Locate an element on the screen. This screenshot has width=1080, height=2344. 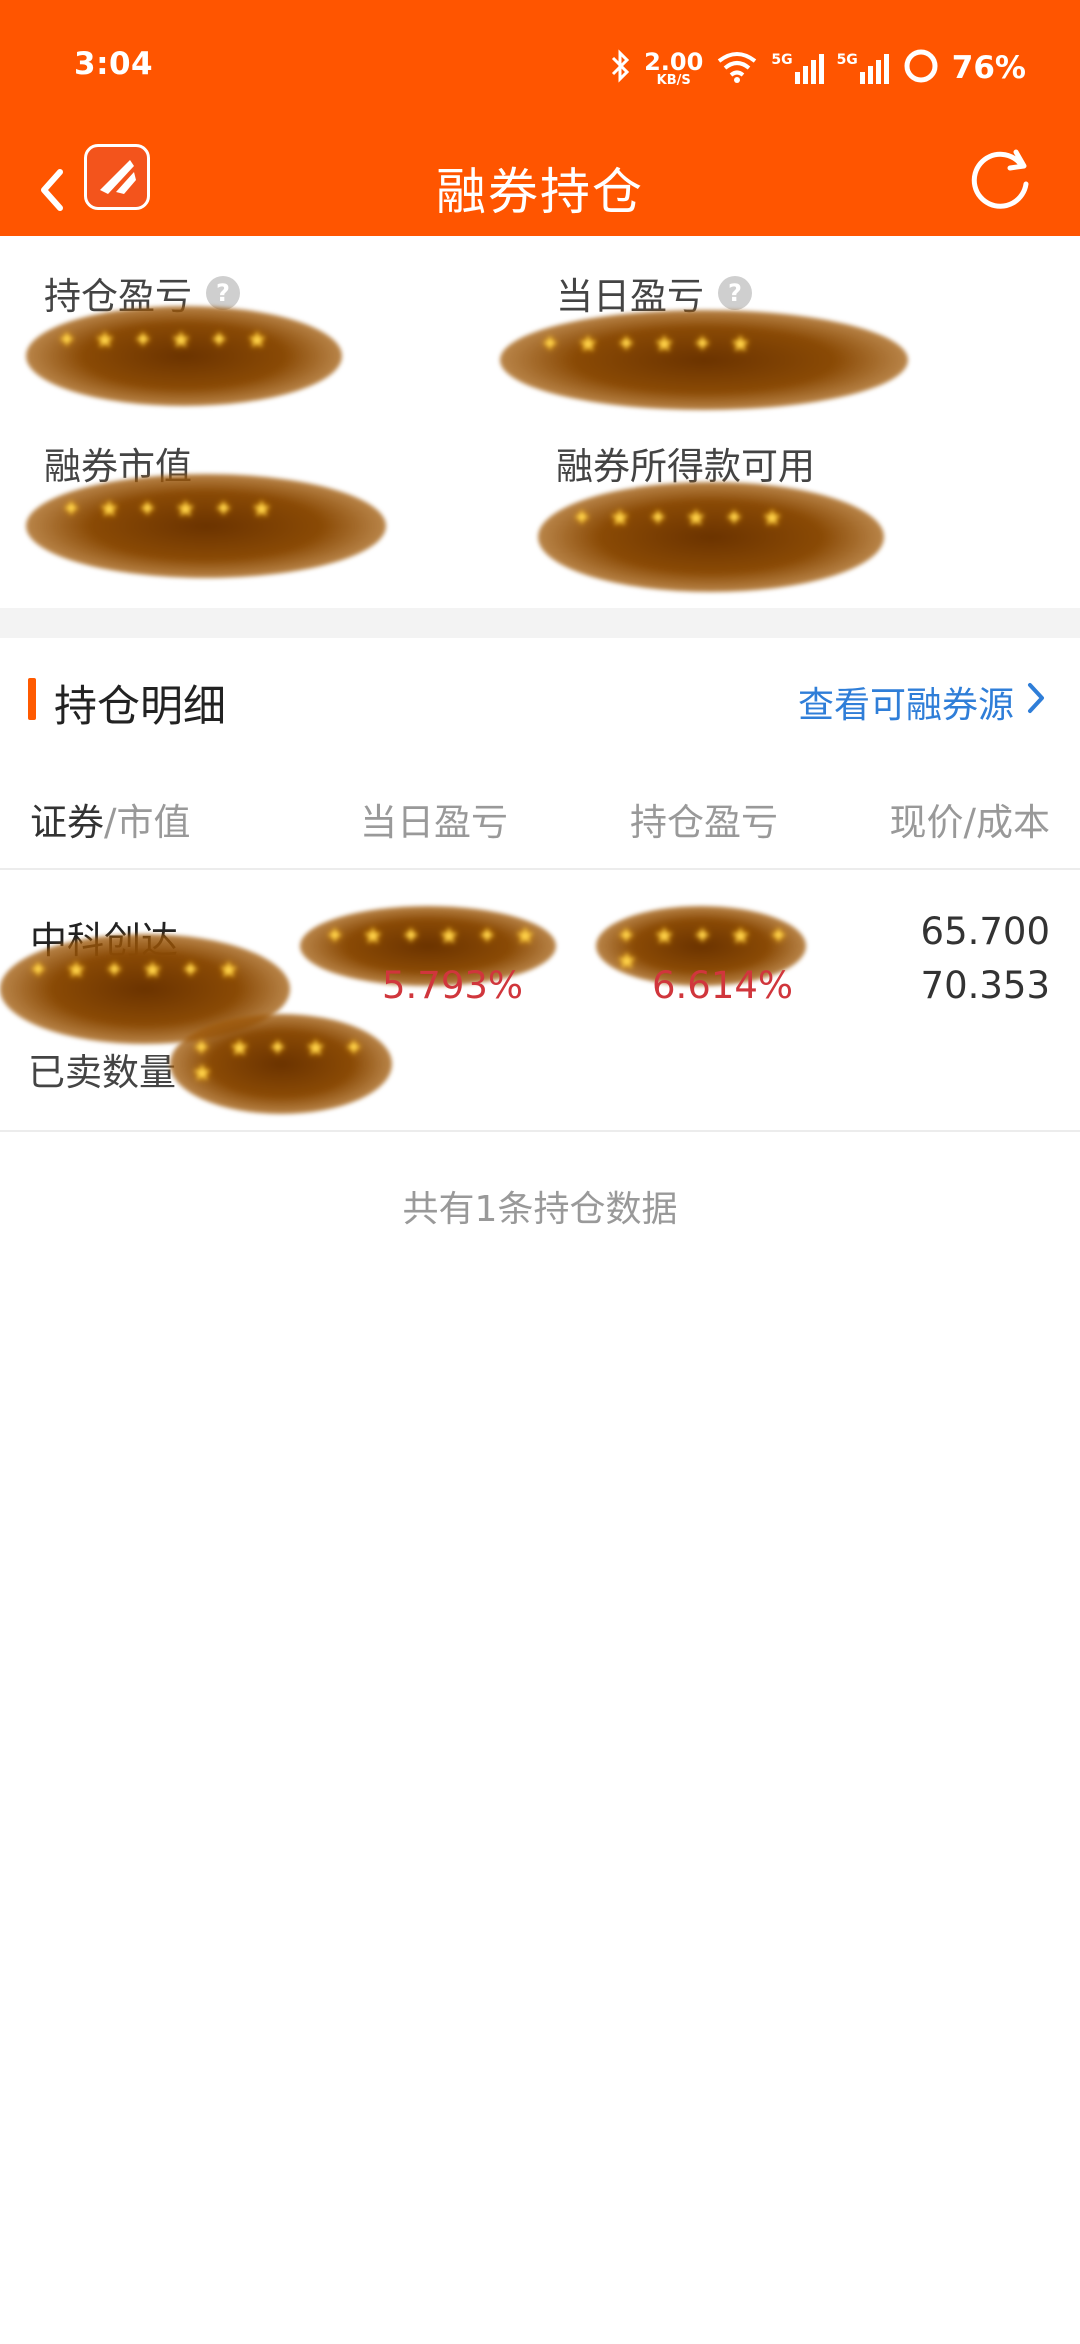
cellular-signal-icon-2: 5G is located at coordinates (863, 68).